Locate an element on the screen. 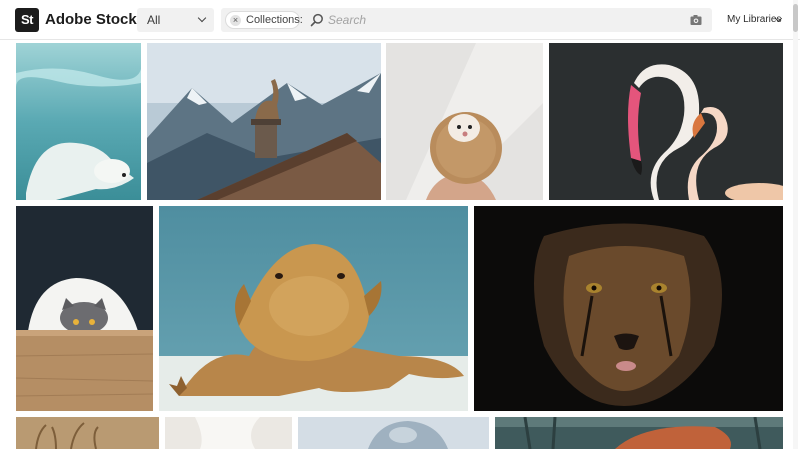 This screenshot has height=449, width=800. search-icon is located at coordinates (317, 20).